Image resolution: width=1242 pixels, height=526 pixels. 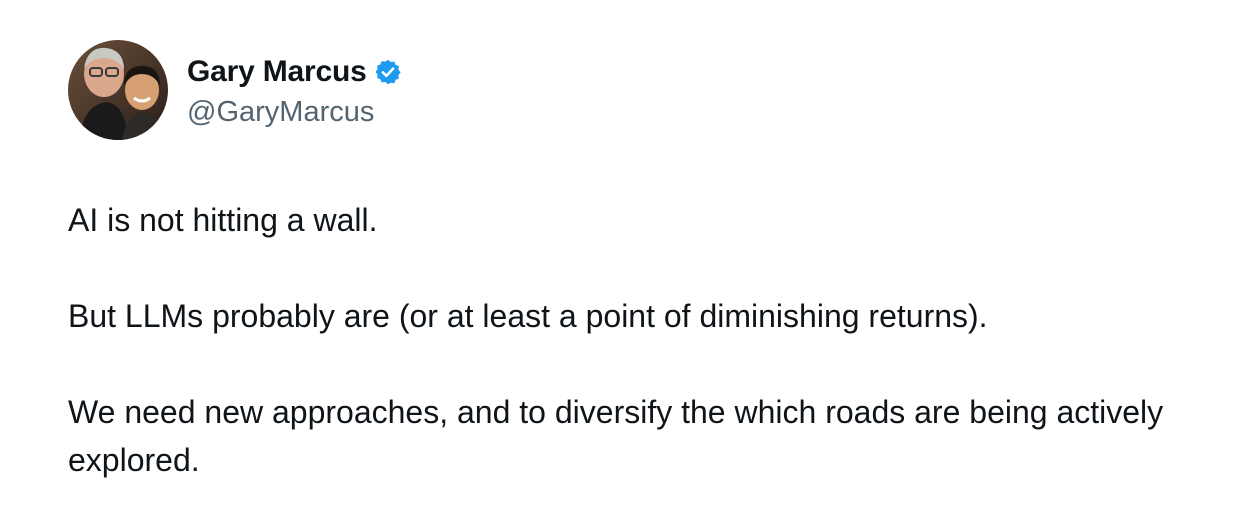 I want to click on tweet-paragraph-1: AI is not hitting a wall., so click(x=223, y=220).